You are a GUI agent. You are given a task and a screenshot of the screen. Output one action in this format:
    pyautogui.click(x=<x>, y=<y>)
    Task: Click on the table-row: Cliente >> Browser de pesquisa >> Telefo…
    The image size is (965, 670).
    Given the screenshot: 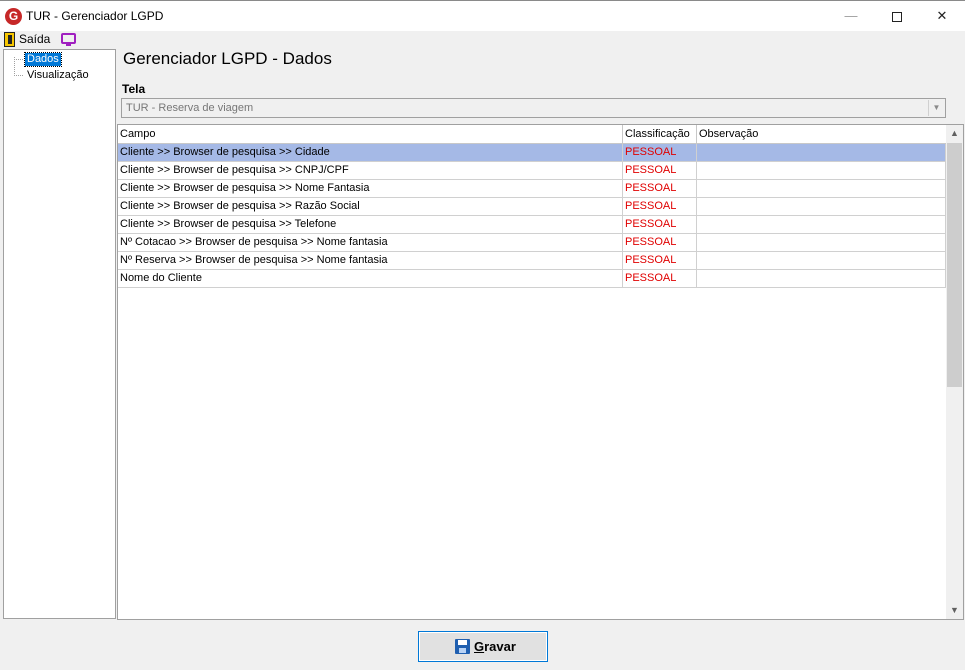 What is the action you would take?
    pyautogui.click(x=532, y=225)
    